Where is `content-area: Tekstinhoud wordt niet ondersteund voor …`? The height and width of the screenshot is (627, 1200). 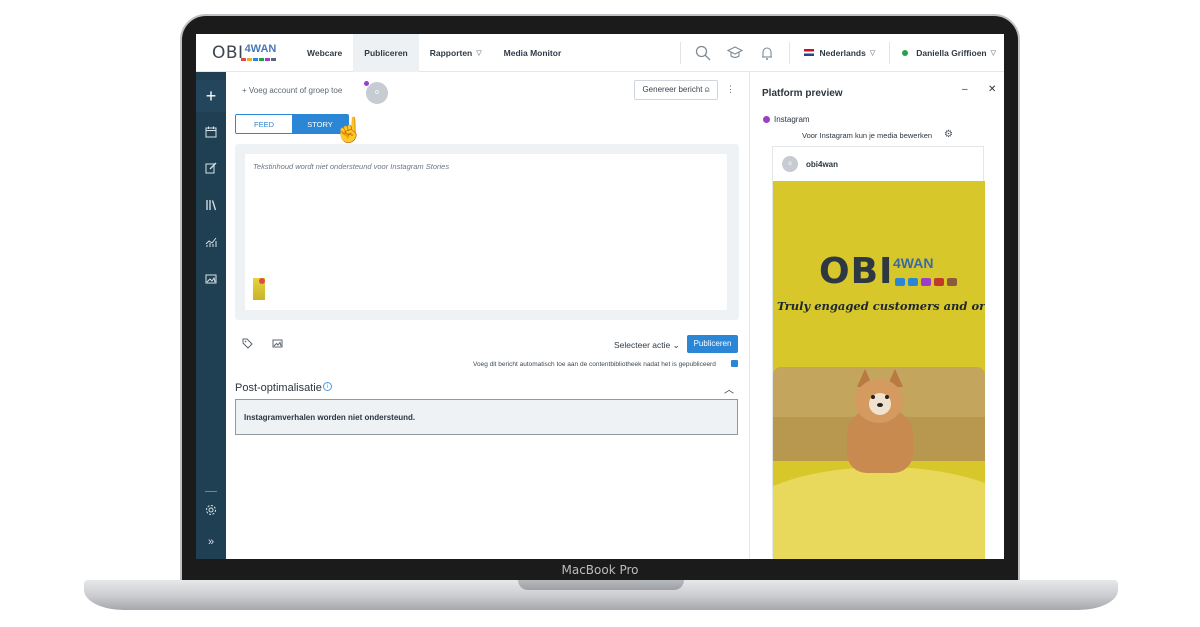
content-area: Tekstinhoud wordt niet ondersteund voor … is located at coordinates (487, 232).